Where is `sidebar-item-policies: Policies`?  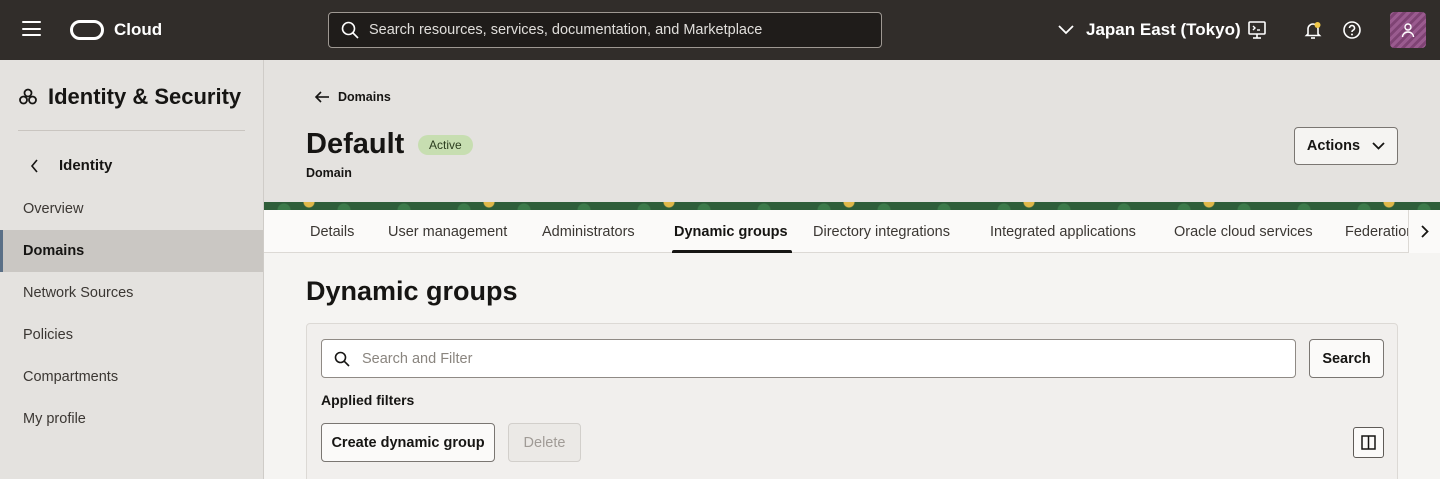
sidebar-item-policies: Policies is located at coordinates (131, 335).